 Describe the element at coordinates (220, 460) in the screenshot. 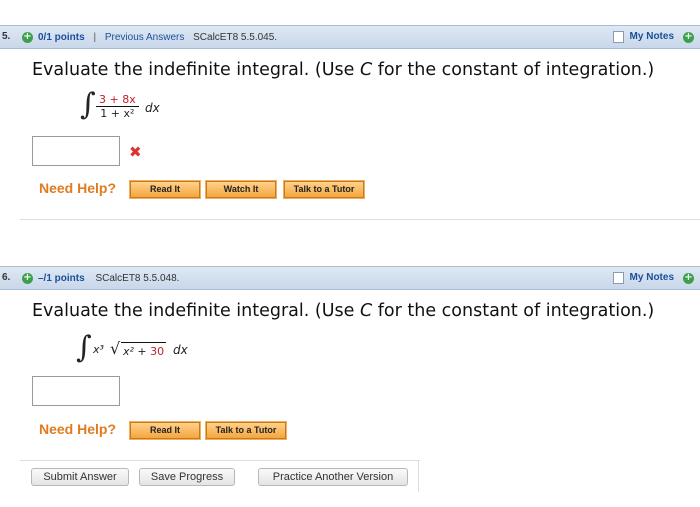

I see `footer-divider` at that location.